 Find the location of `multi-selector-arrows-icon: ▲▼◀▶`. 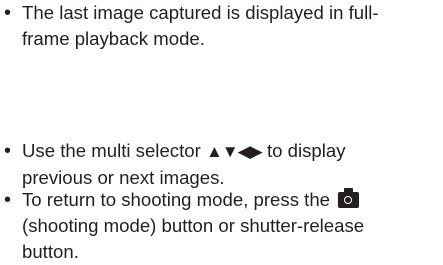

multi-selector-arrows-icon: ▲▼◀▶ is located at coordinates (234, 151).